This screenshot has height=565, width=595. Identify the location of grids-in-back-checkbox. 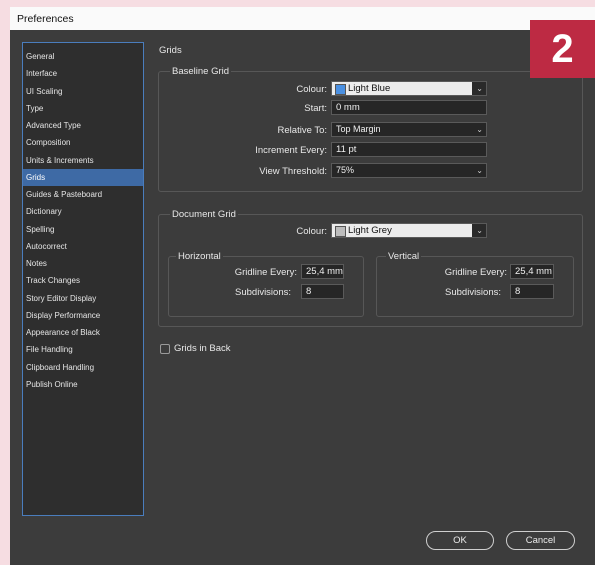
(165, 349).